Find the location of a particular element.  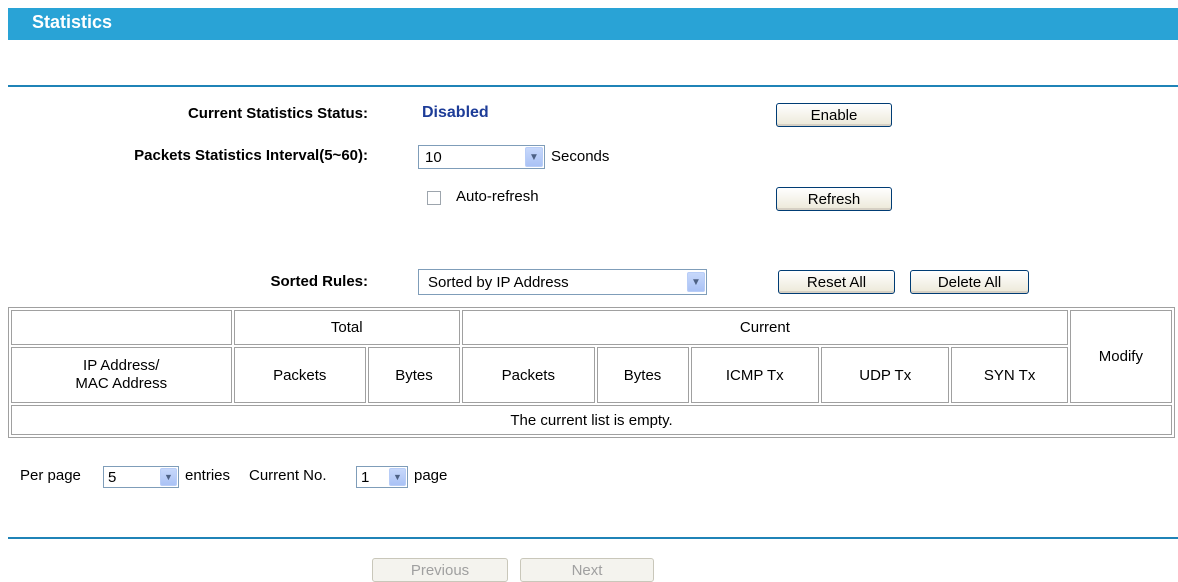

sorted-rules-select-value: Sorted by IP Address is located at coordinates (498, 282).